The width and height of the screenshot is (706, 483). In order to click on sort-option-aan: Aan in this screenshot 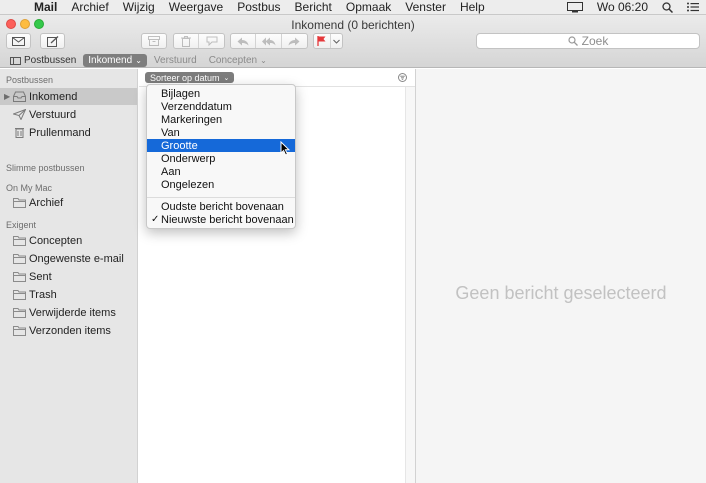, I will do `click(221, 171)`.